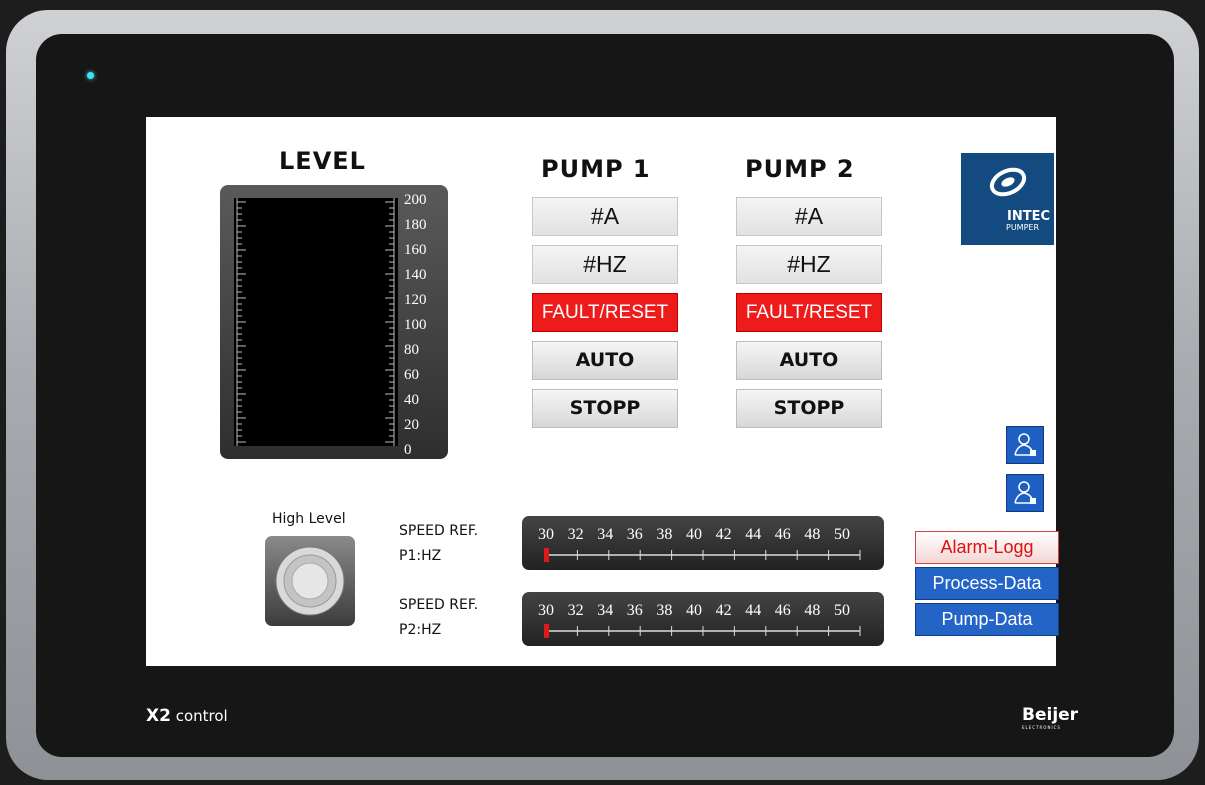 This screenshot has width=1205, height=785. I want to click on level-scale-label: 0, so click(408, 450).